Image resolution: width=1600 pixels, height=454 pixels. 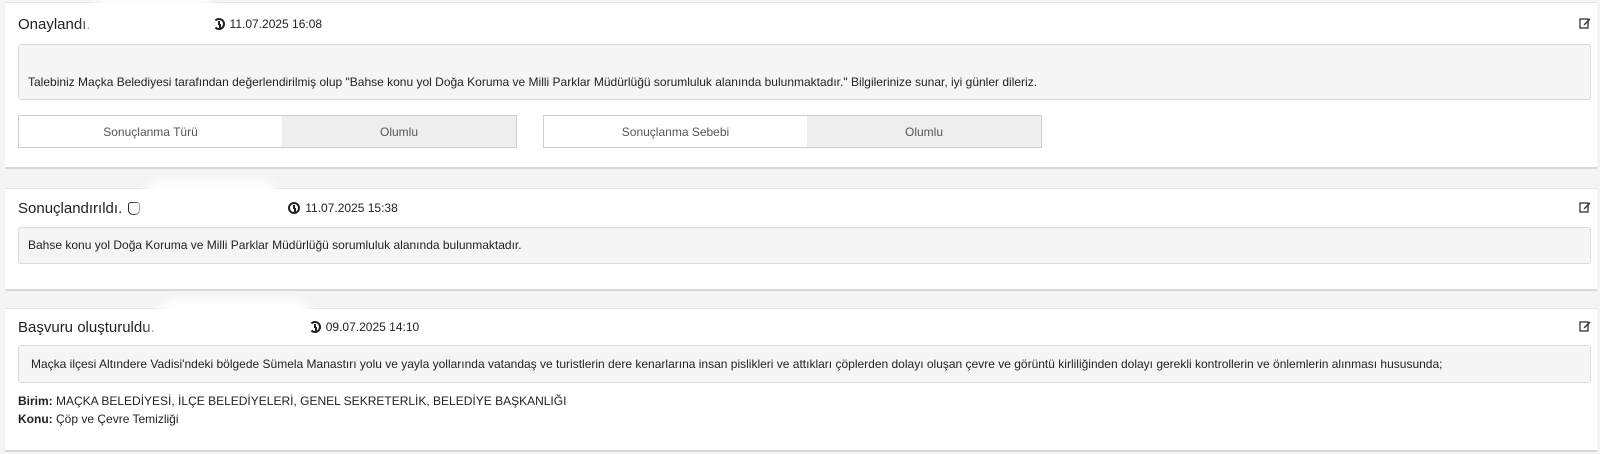 What do you see at coordinates (399, 131) in the screenshot?
I see `result-type-value: Olumlu` at bounding box center [399, 131].